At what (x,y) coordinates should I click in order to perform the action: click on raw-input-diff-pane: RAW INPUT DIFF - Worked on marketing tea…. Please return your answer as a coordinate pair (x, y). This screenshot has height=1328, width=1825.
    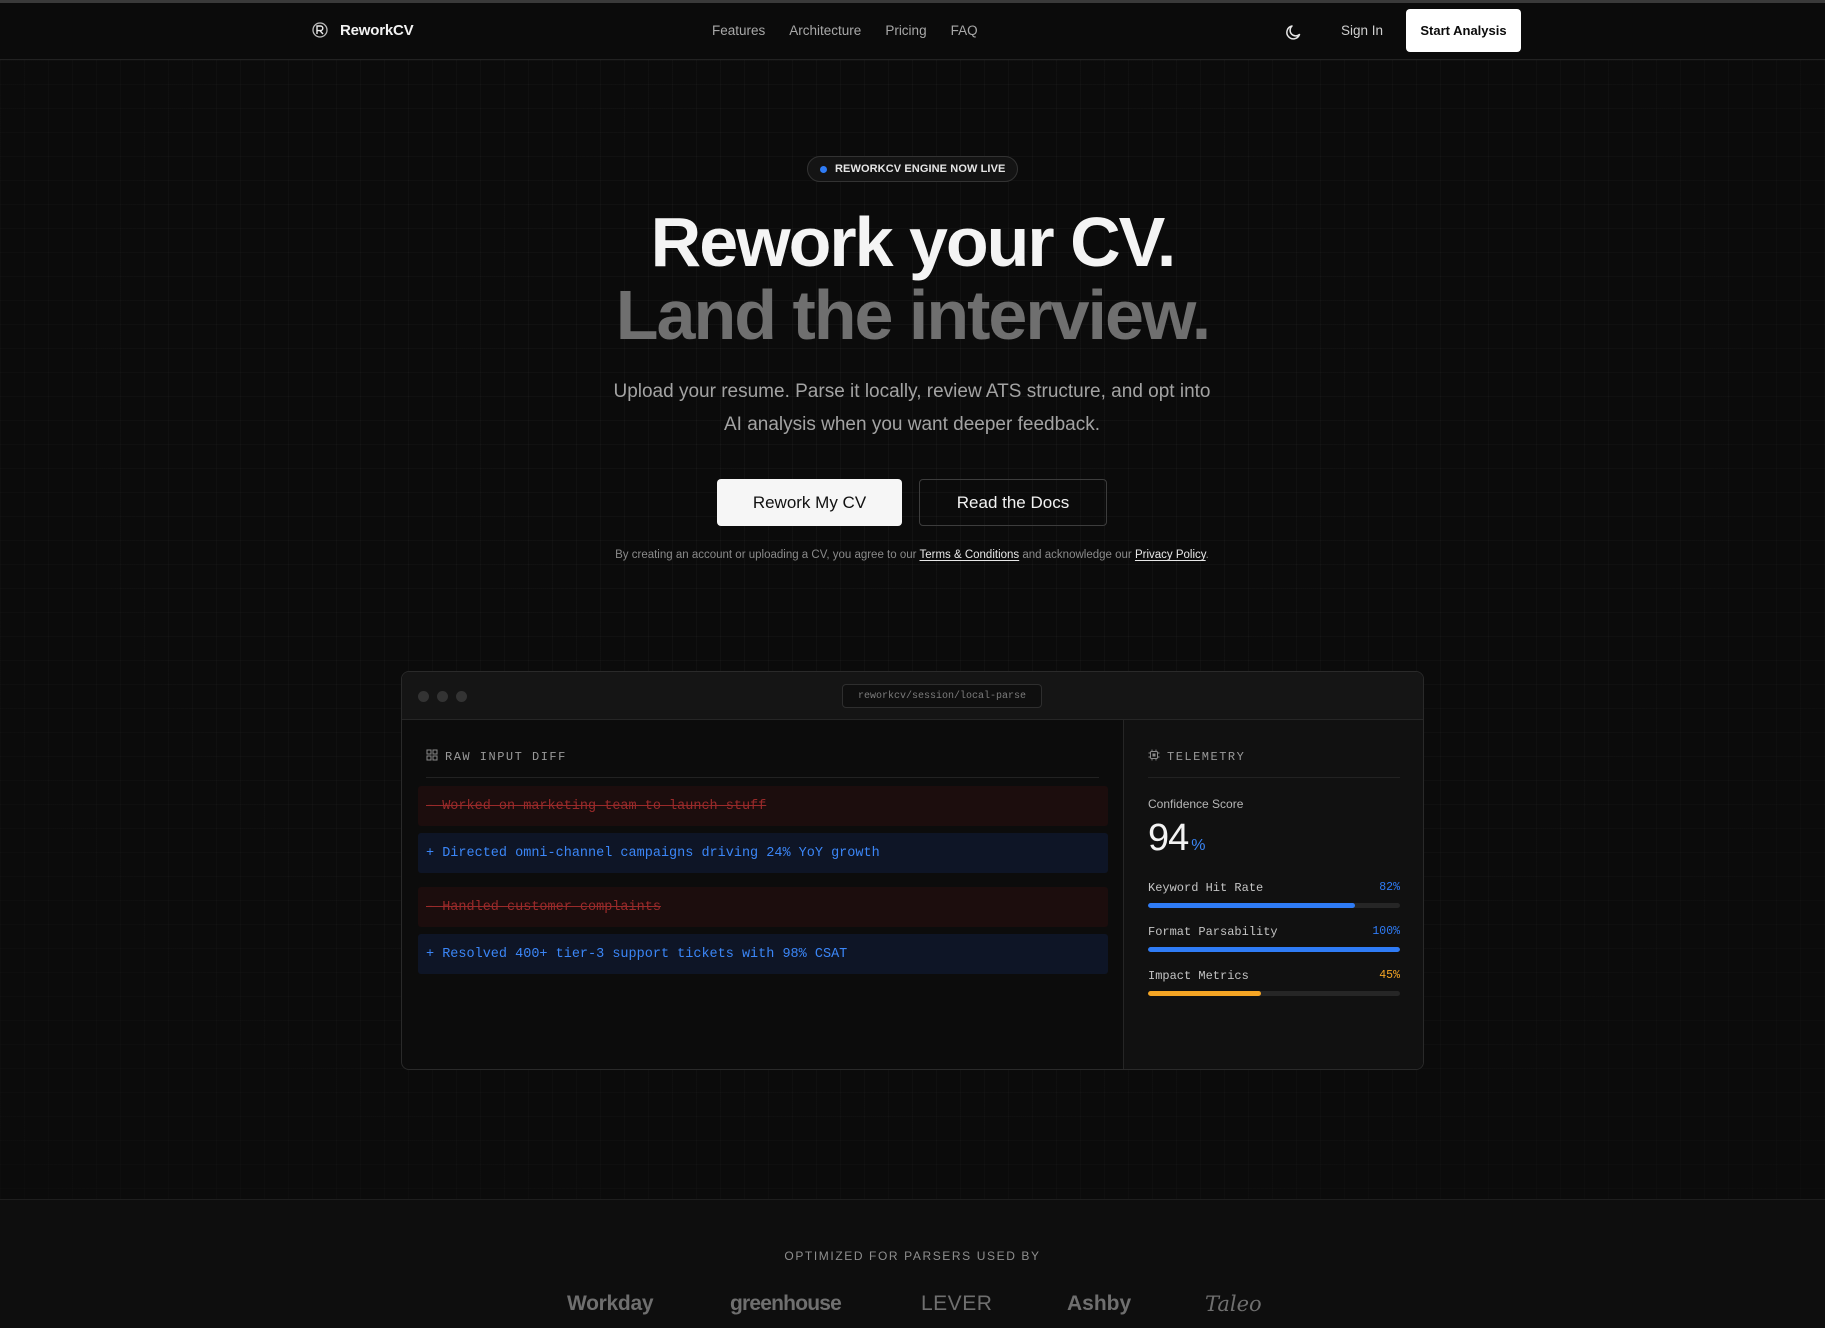
    Looking at the image, I should click on (762, 894).